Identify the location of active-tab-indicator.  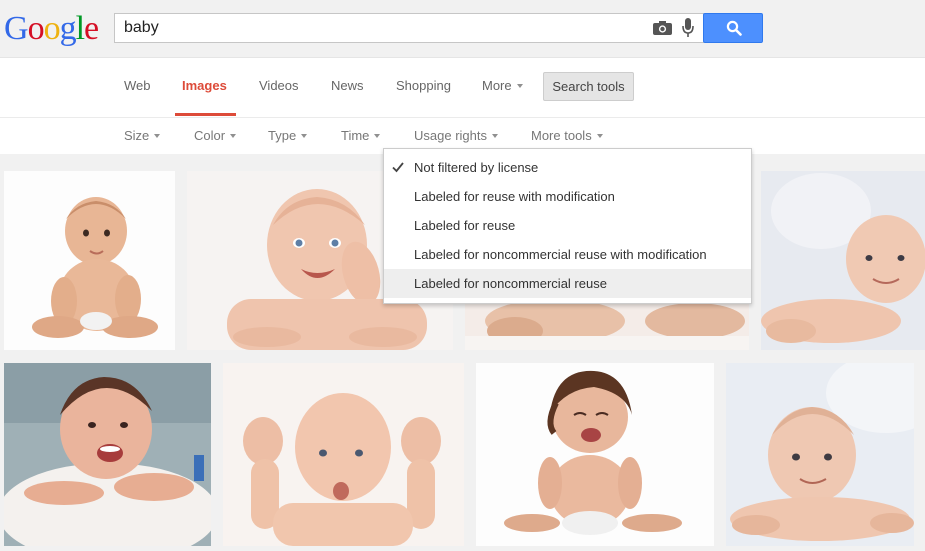
(205, 114).